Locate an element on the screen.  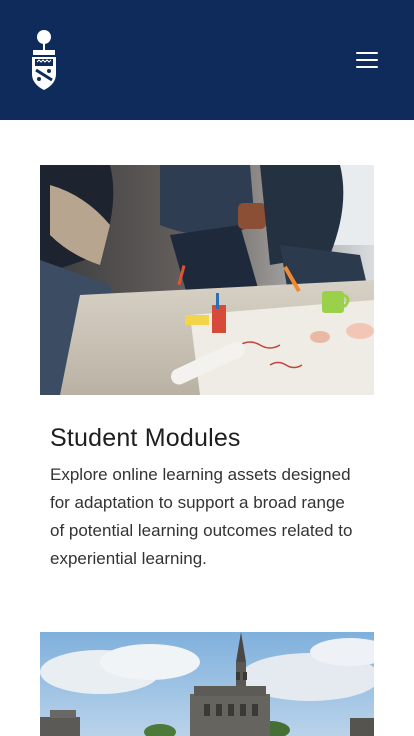
hamburger-menu-icon is located at coordinates (367, 60).